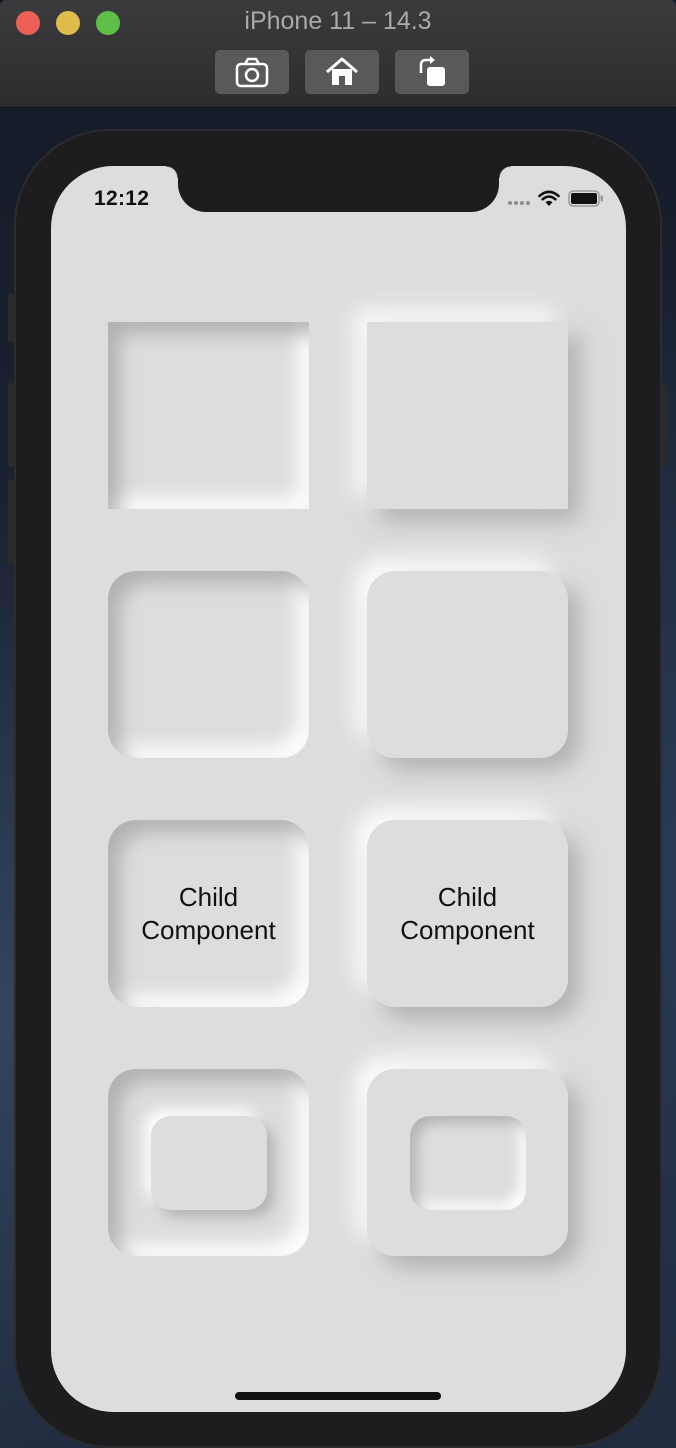 This screenshot has width=676, height=1448. Describe the element at coordinates (467, 664) in the screenshot. I see `convex-rounded-tile` at that location.